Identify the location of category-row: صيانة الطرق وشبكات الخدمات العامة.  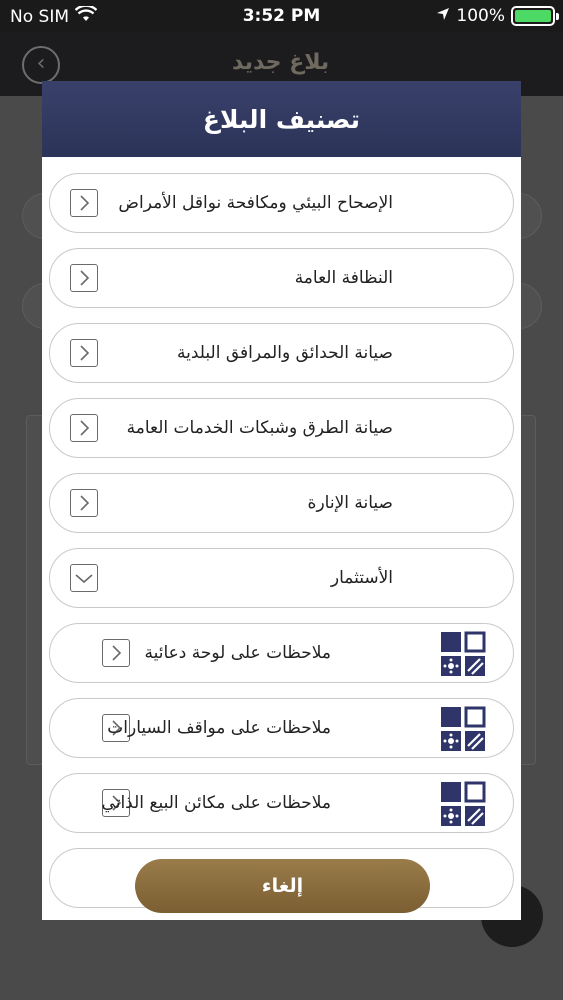
(281, 428).